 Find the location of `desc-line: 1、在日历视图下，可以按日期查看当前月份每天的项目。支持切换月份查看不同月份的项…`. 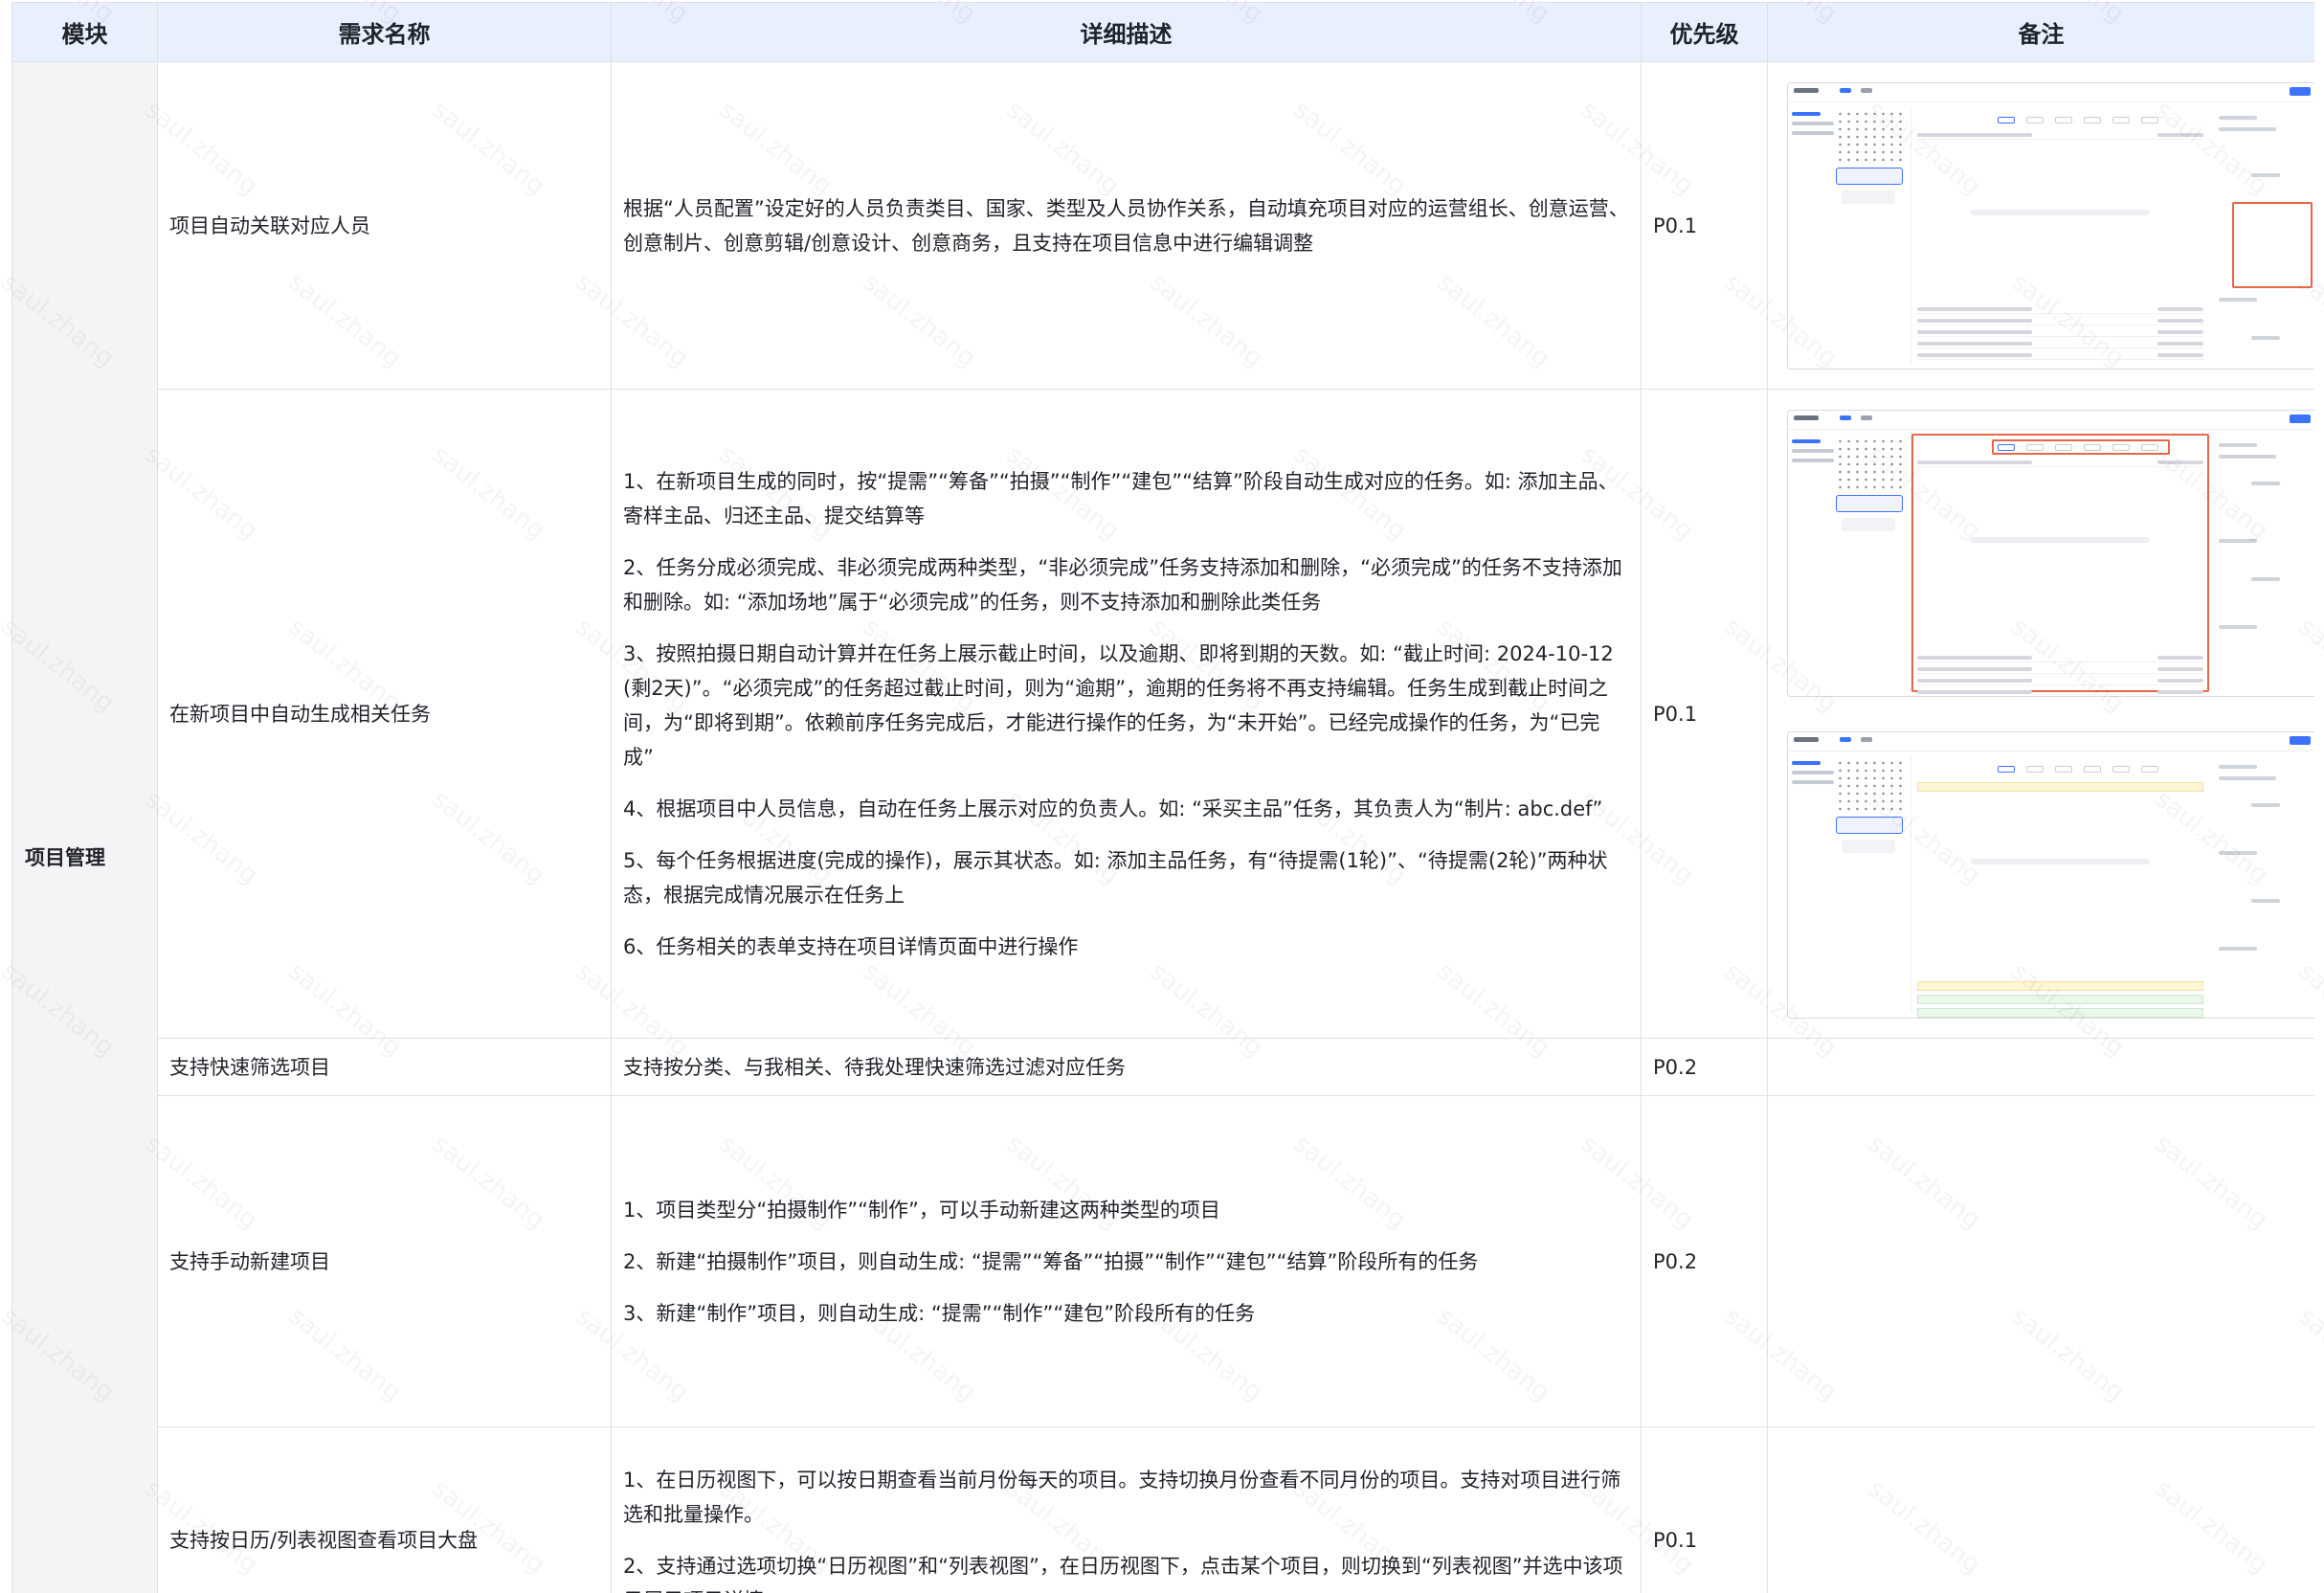

desc-line: 1、在日历视图下，可以按日期查看当前月份每天的项目。支持切换月份查看不同月份的项… is located at coordinates (1122, 1497).